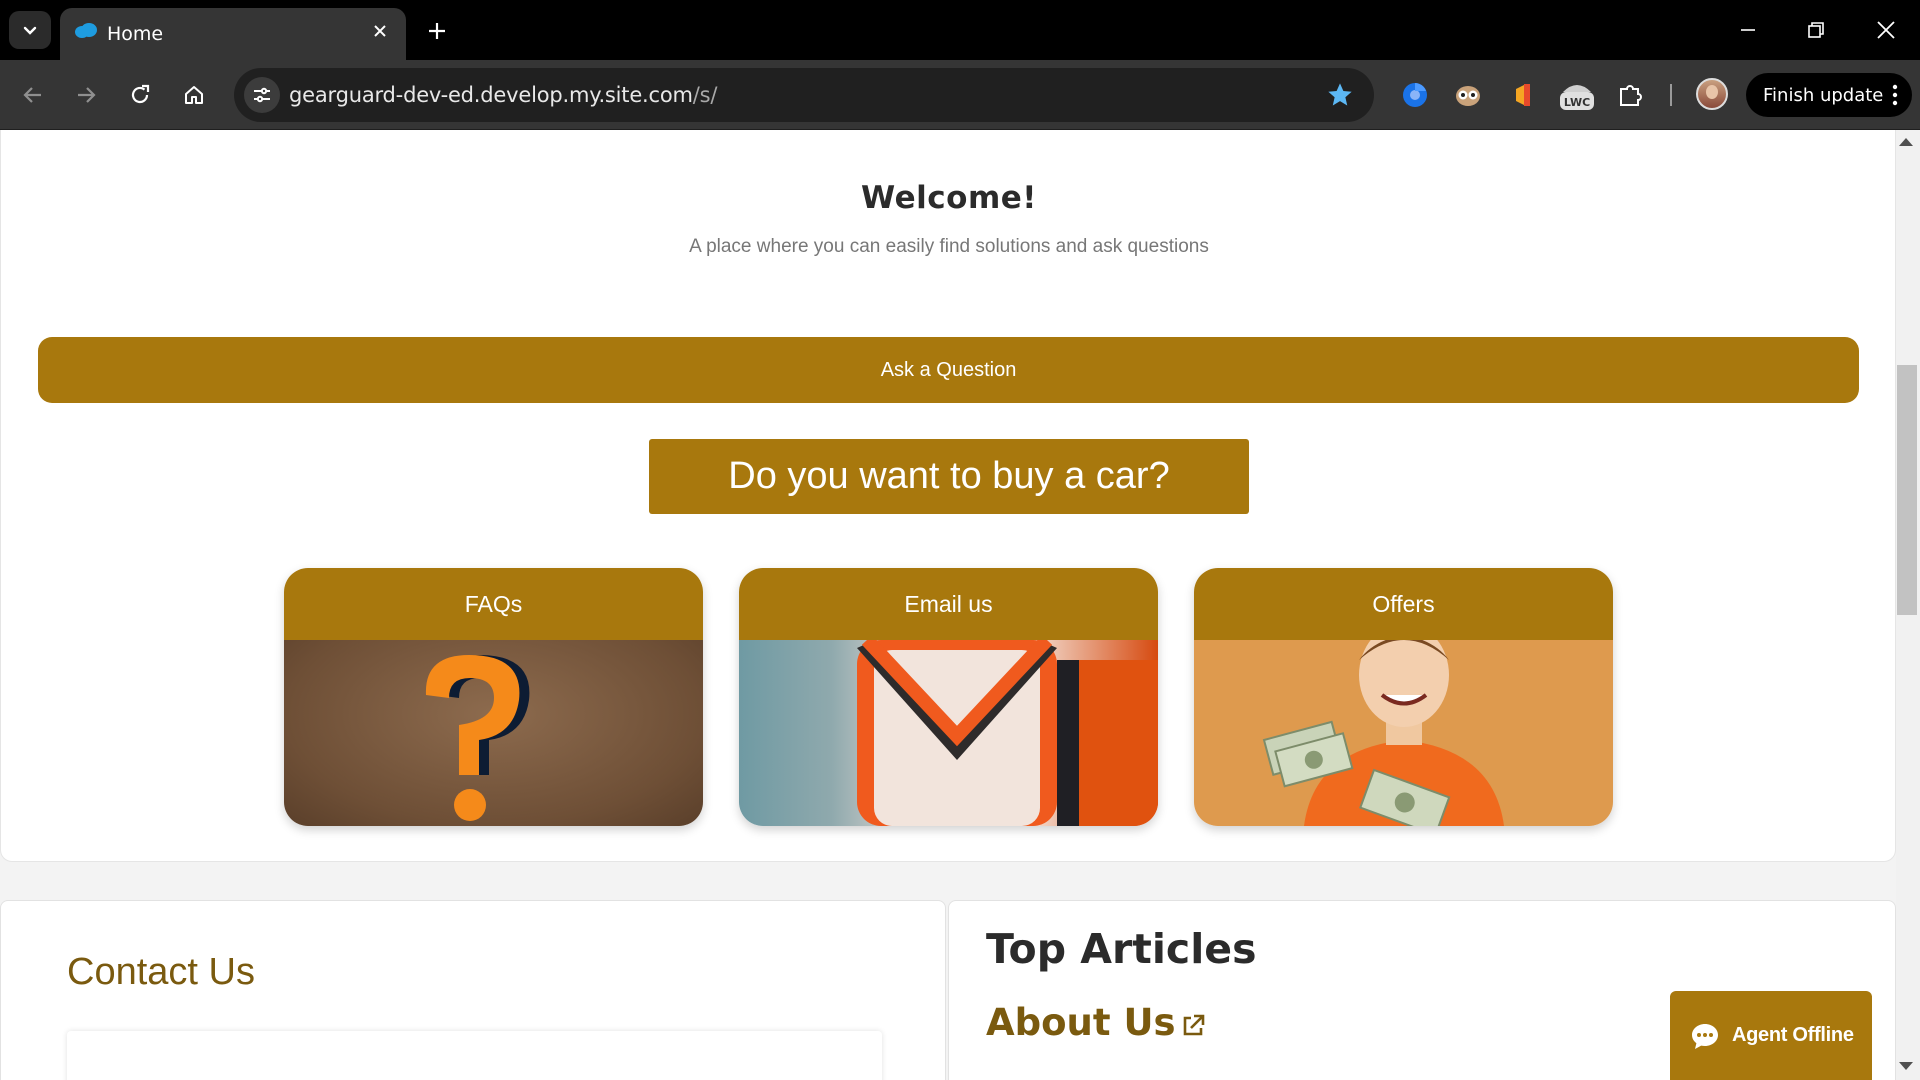 This screenshot has height=1080, width=1920. Describe the element at coordinates (948, 370) in the screenshot. I see `ask-question-button: Ask a Question` at that location.